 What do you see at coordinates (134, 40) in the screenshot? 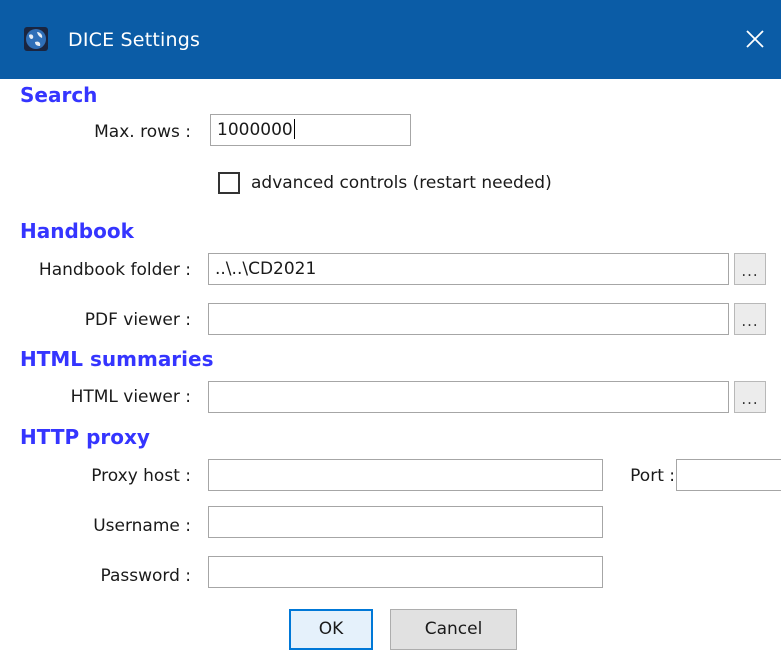
I see `window-title: DICE Settings` at bounding box center [134, 40].